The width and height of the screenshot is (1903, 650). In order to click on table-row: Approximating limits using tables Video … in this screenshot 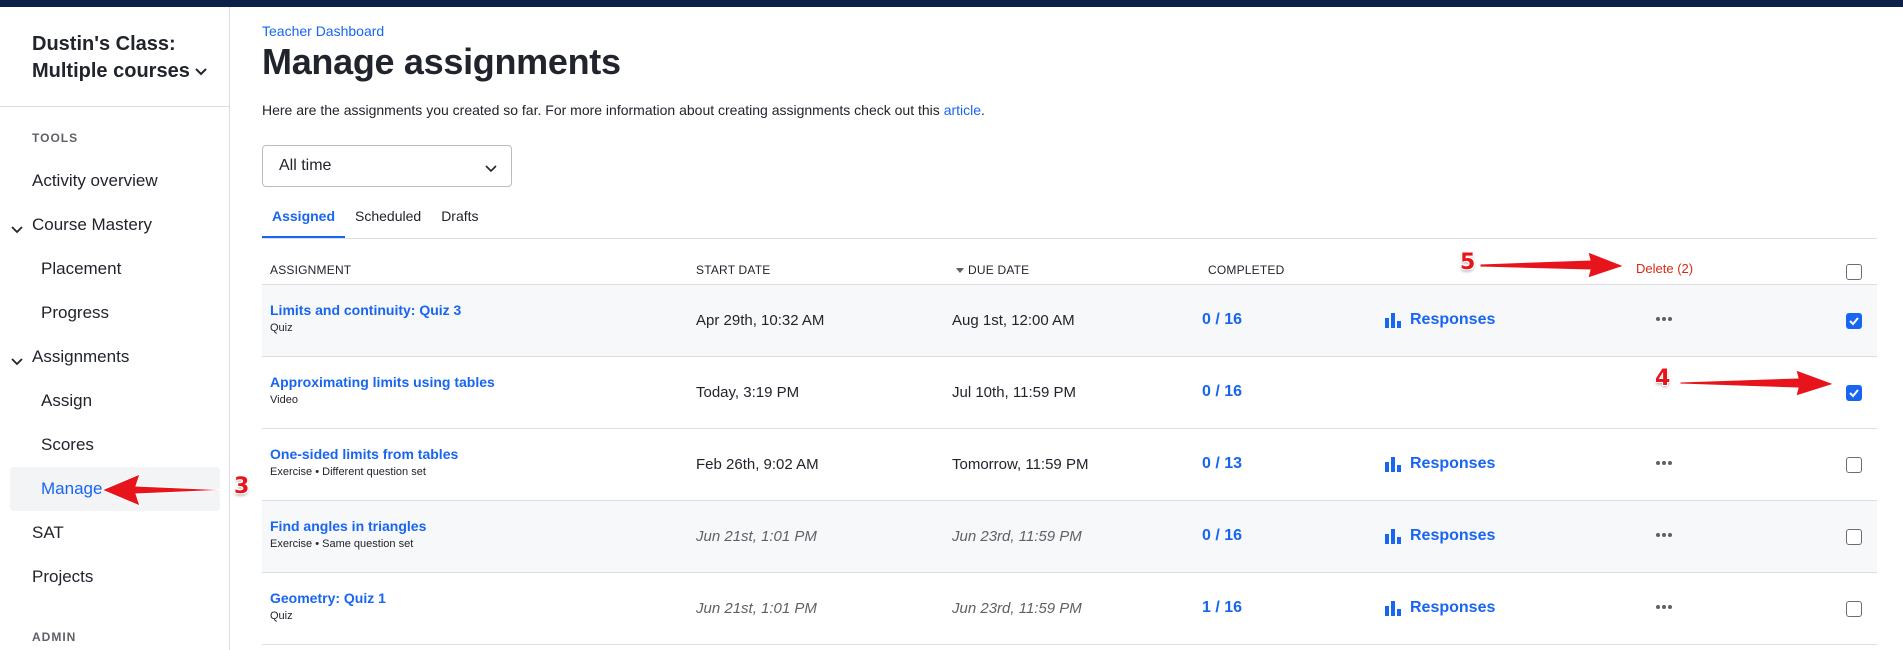, I will do `click(1069, 393)`.